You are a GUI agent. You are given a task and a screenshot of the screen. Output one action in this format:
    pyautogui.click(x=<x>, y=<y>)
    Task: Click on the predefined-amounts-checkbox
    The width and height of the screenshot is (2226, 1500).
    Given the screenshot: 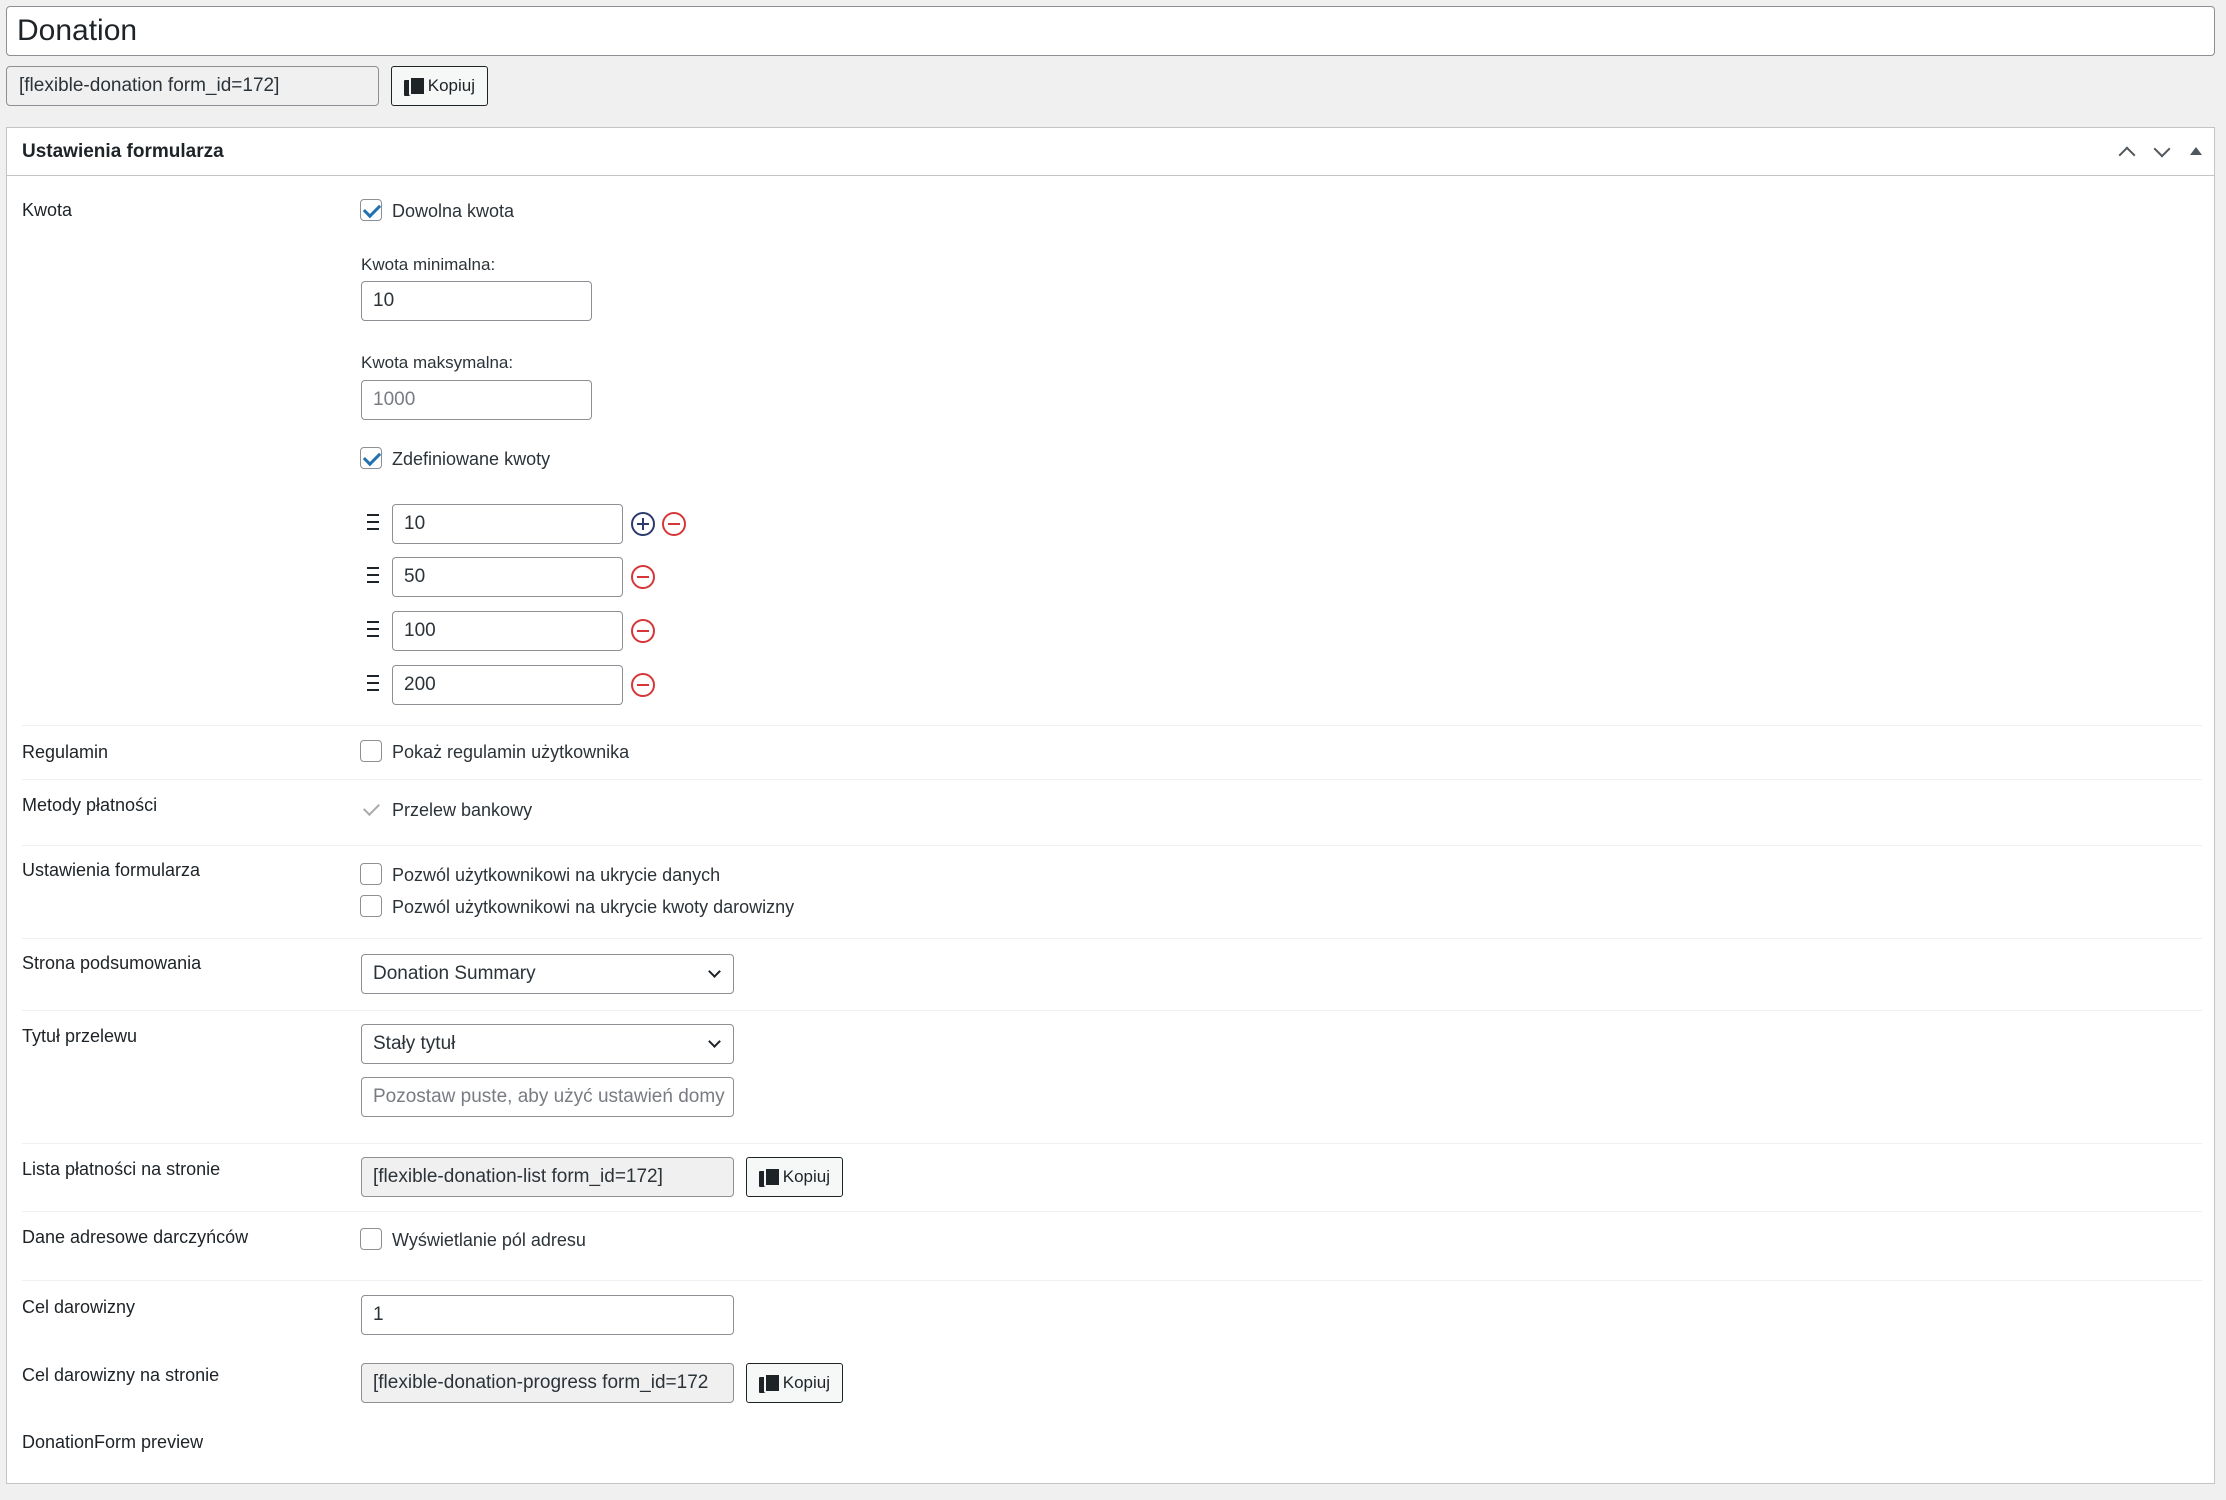 What is the action you would take?
    pyautogui.click(x=371, y=458)
    